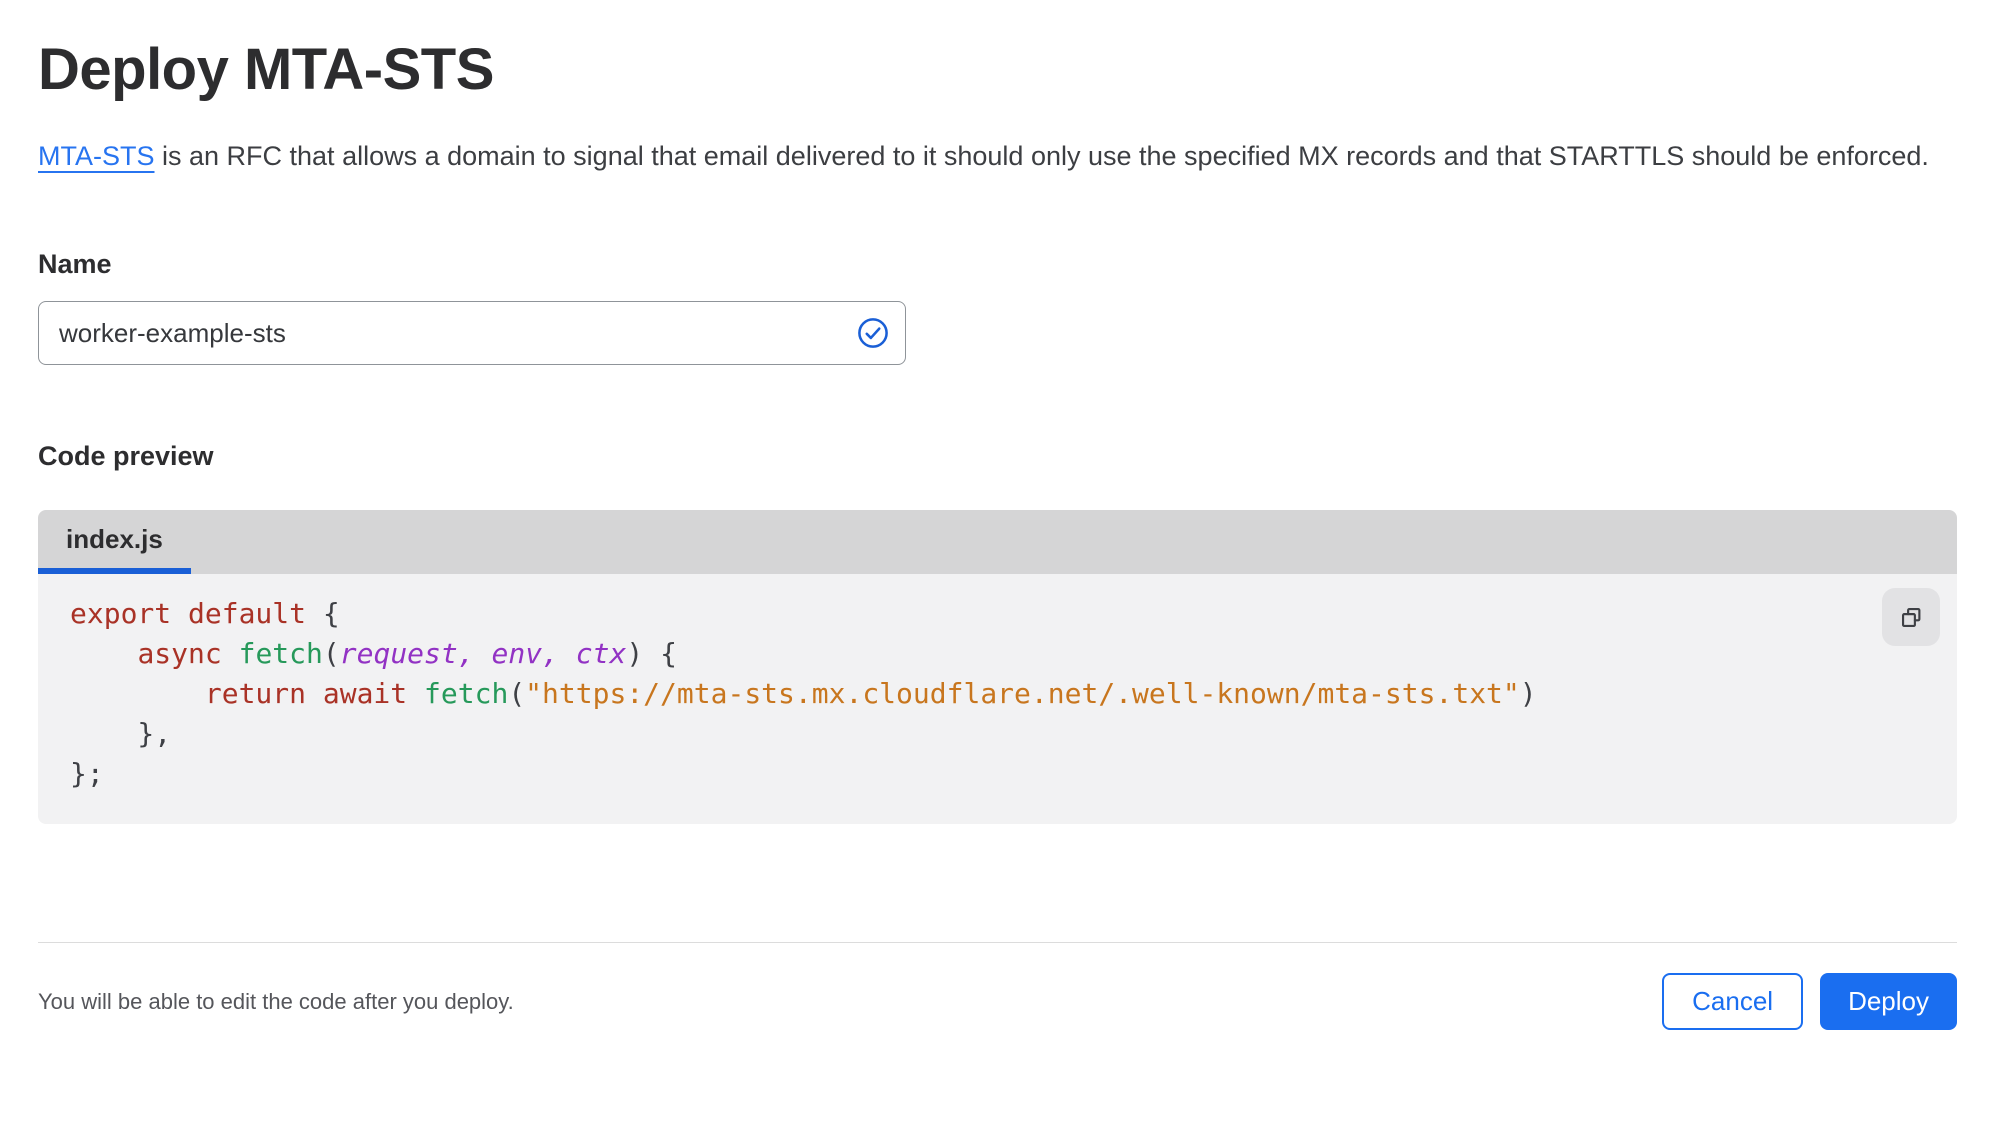 The width and height of the screenshot is (1999, 1138). What do you see at coordinates (75, 264) in the screenshot?
I see `name-label: Name` at bounding box center [75, 264].